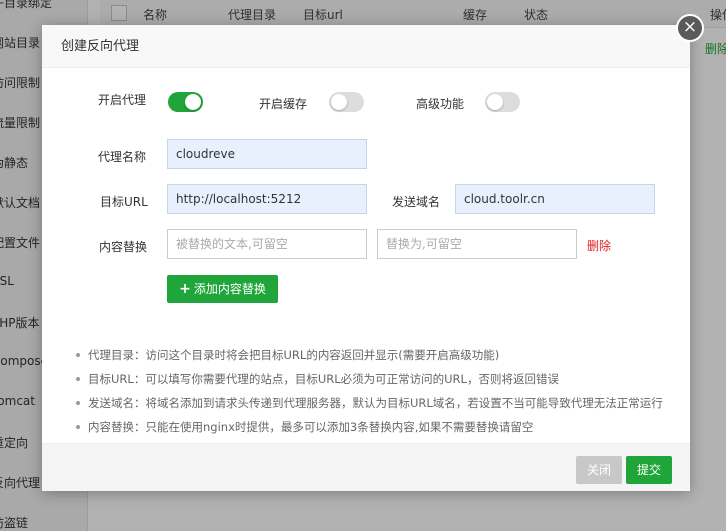  What do you see at coordinates (283, 104) in the screenshot?
I see `enable-cache-label: 开启缓存` at bounding box center [283, 104].